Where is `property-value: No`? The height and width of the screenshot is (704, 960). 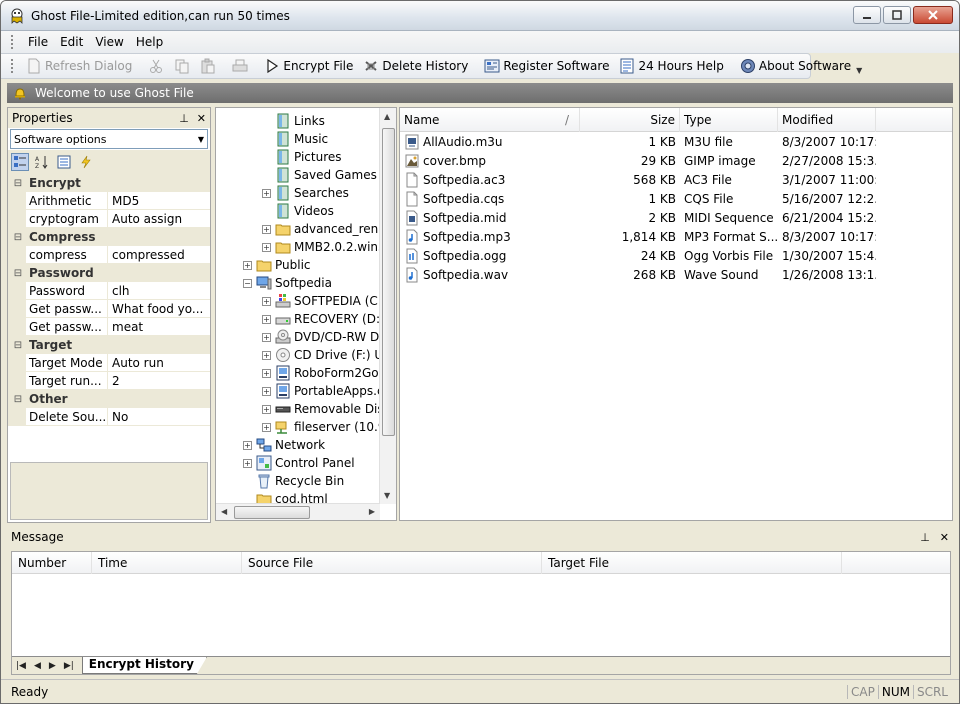
property-value: No is located at coordinates (159, 417).